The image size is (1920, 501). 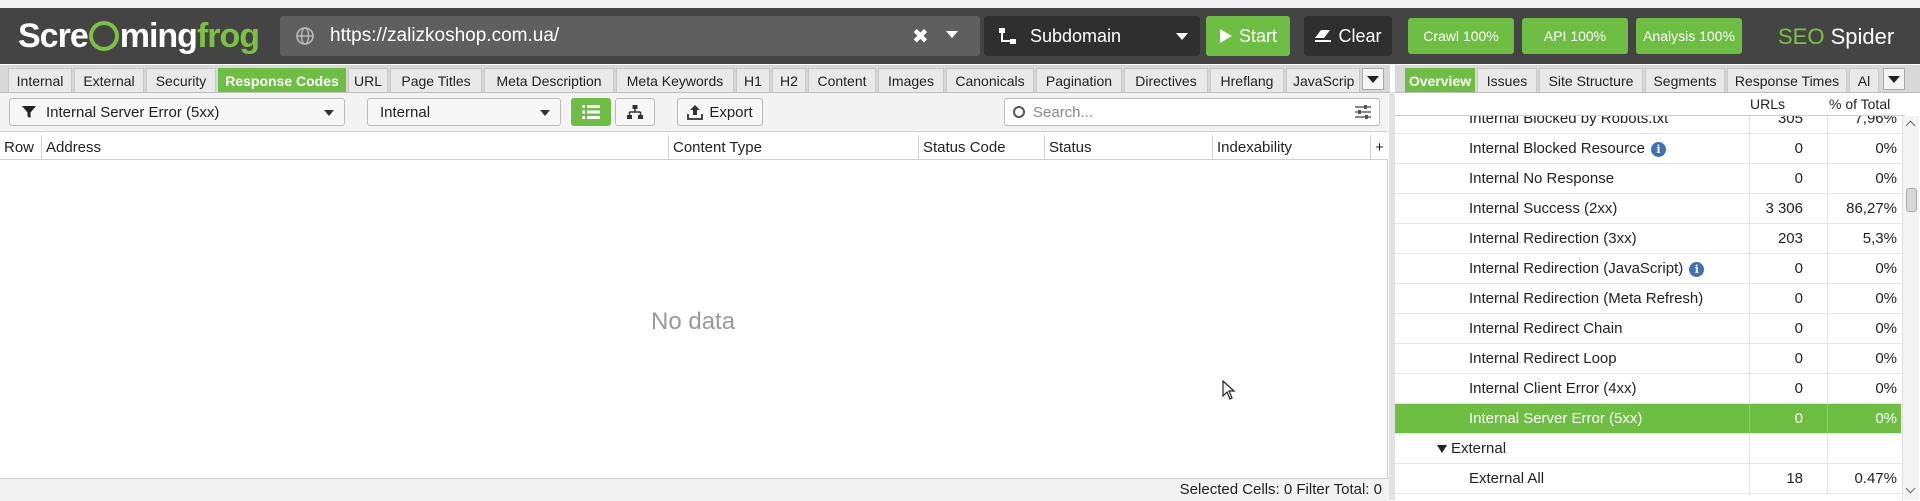 I want to click on frog-logo-icon, so click(x=103, y=36).